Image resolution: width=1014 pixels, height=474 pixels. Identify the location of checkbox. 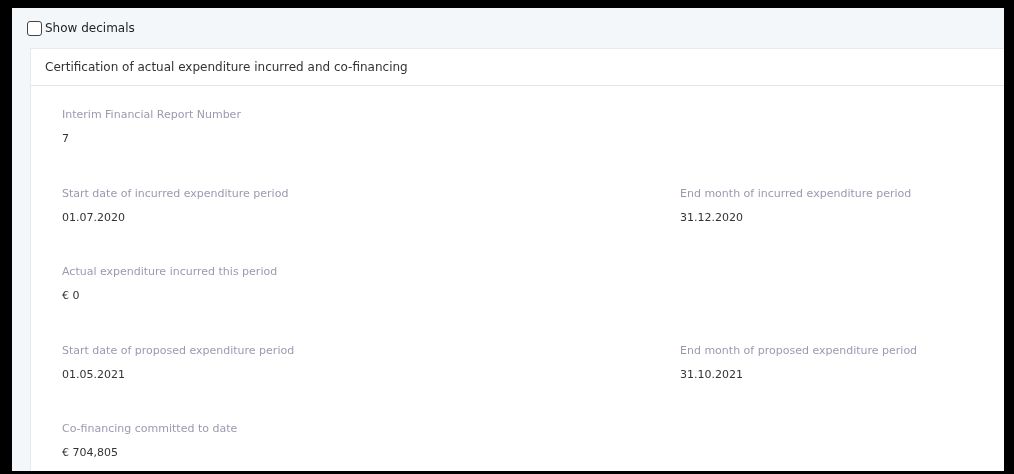
(34, 28).